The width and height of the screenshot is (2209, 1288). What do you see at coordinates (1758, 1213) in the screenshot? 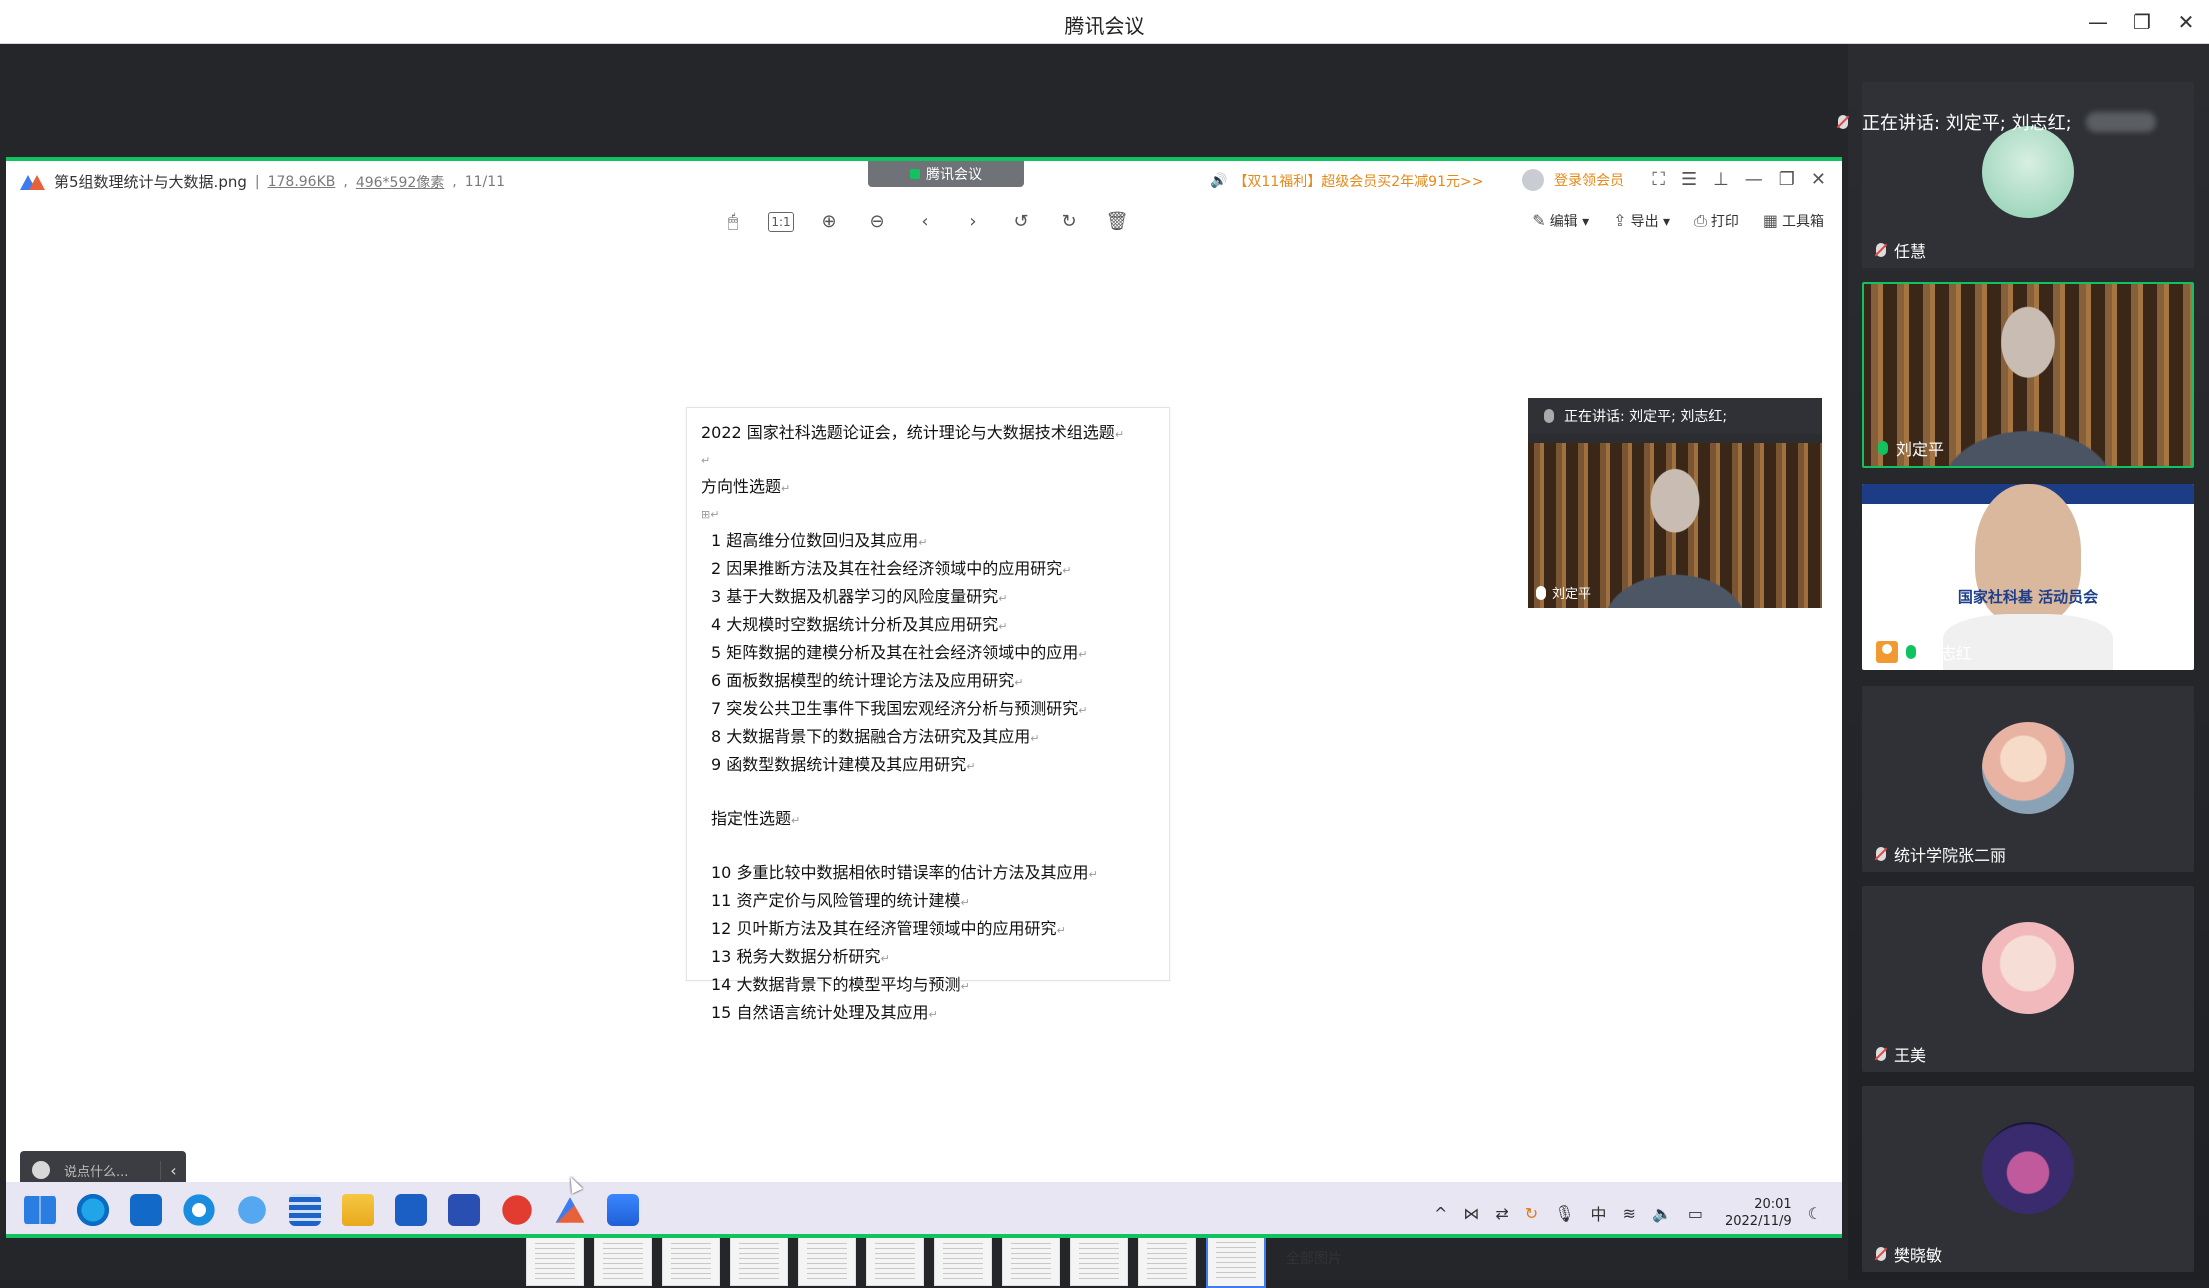
I see `taskbar-clock: 20:01 2022/11/9` at bounding box center [1758, 1213].